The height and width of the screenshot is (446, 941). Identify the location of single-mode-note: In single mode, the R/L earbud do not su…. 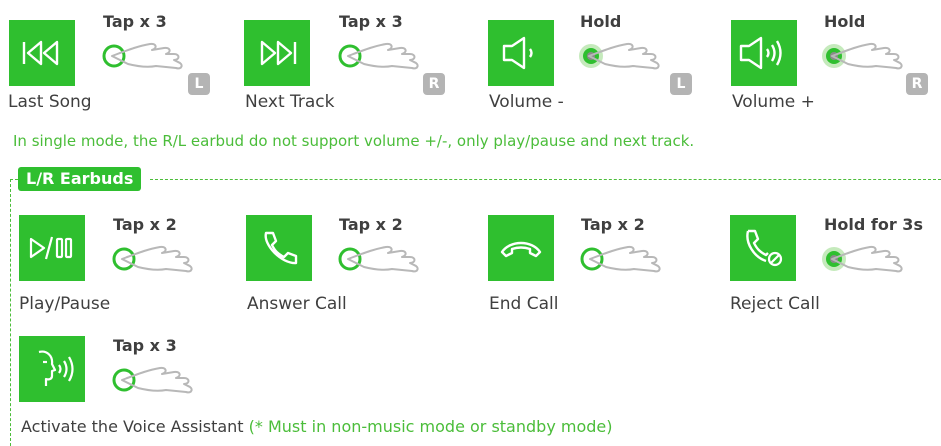
(354, 141).